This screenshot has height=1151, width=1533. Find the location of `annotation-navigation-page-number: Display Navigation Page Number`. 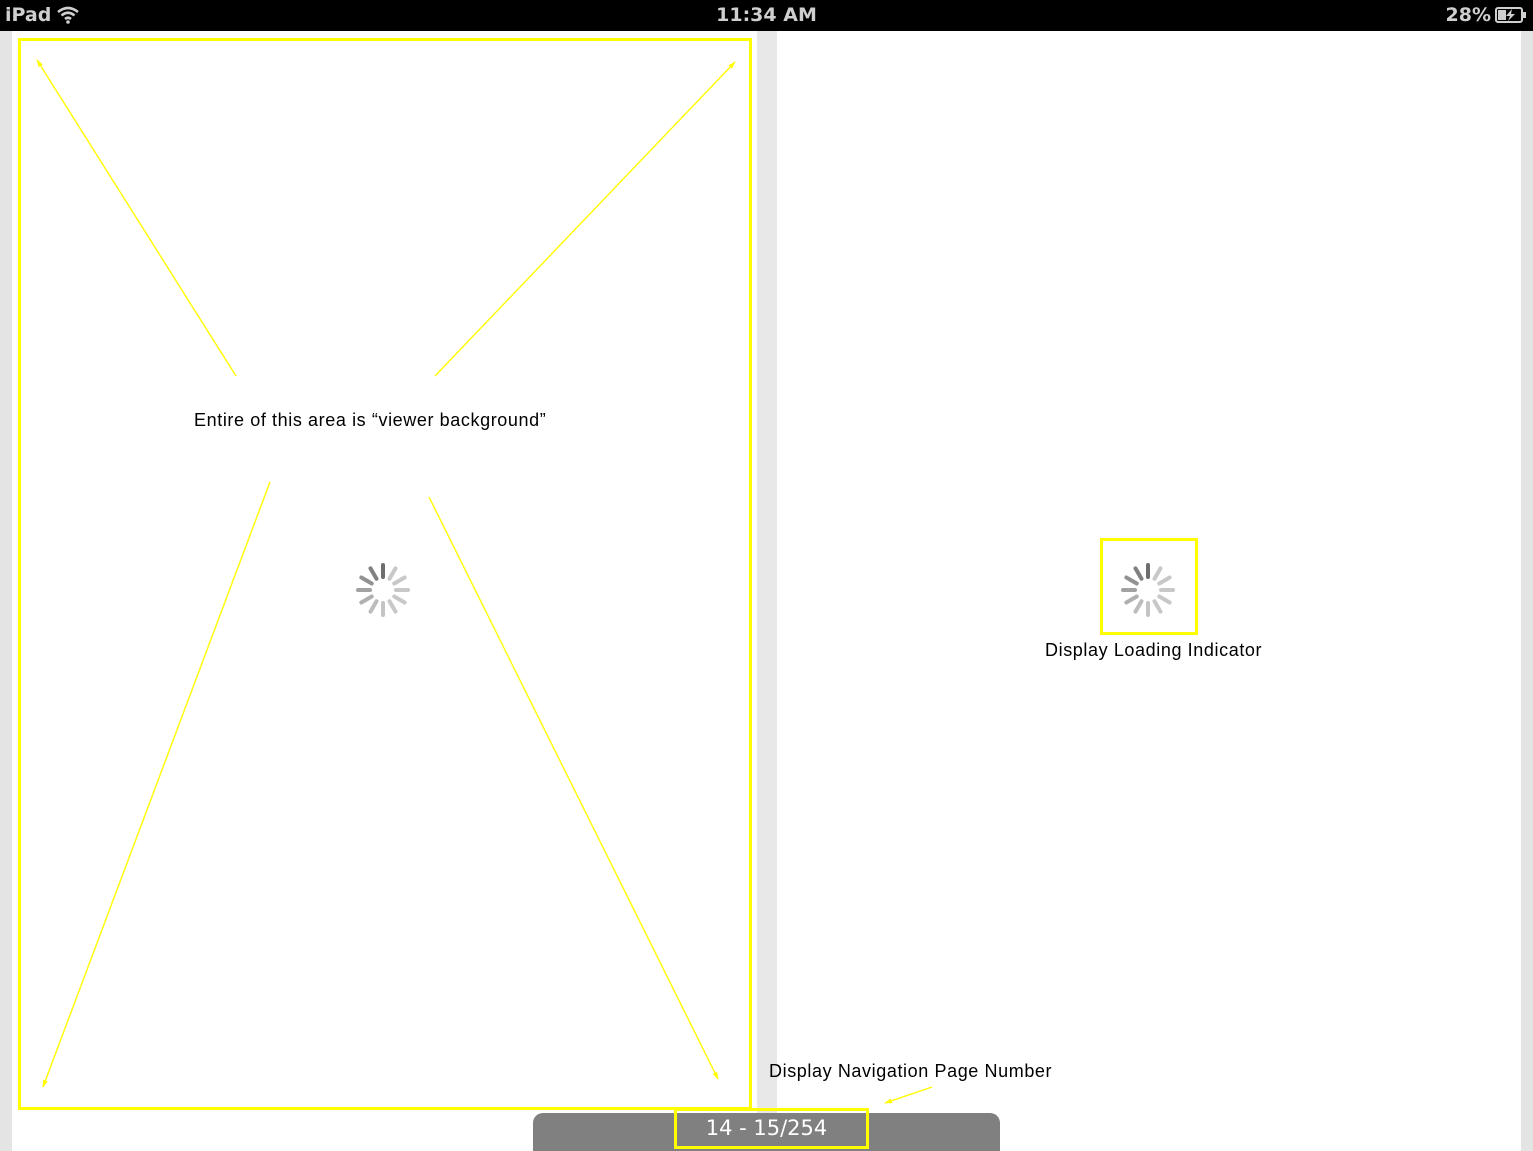

annotation-navigation-page-number: Display Navigation Page Number is located at coordinates (911, 1071).